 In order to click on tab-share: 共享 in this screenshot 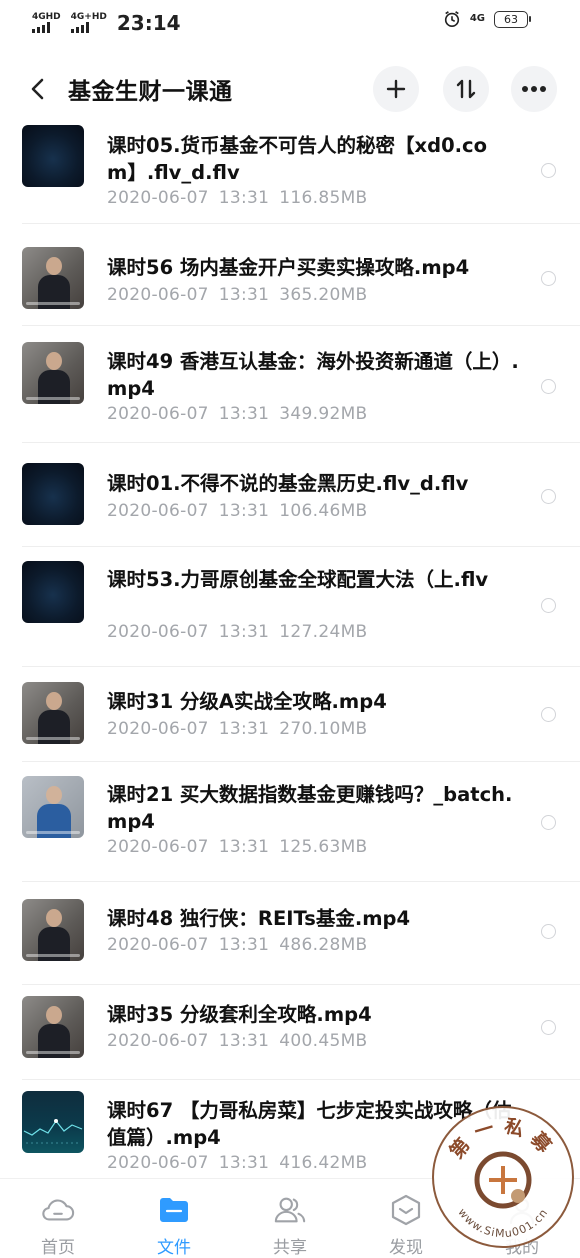, I will do `click(290, 1218)`.